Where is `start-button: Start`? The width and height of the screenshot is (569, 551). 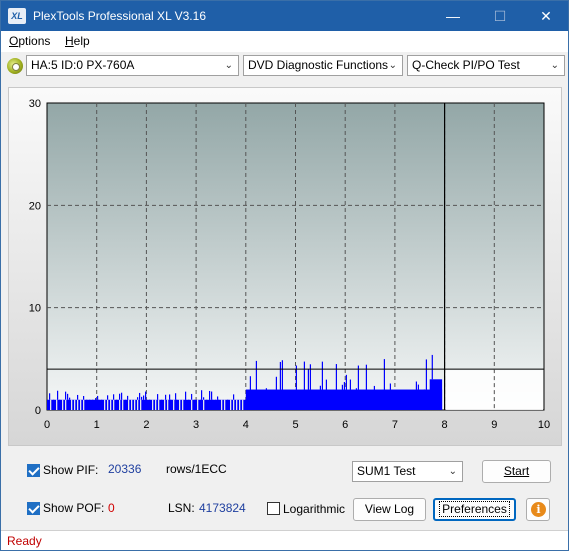
start-button: Start is located at coordinates (516, 471).